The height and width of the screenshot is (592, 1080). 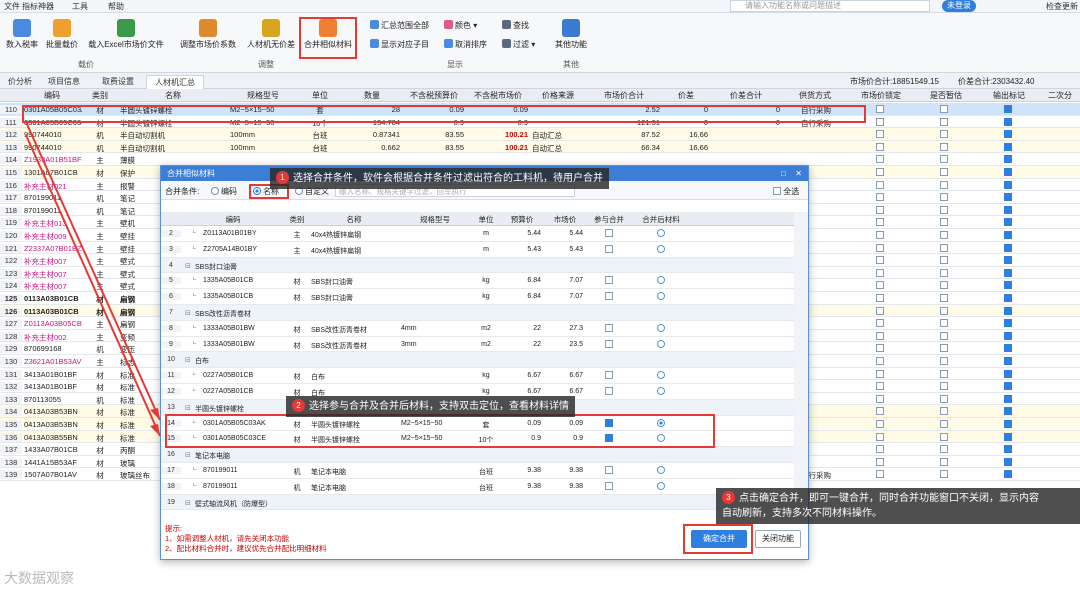 I want to click on search-input: 请输入功能名称或问题描述, so click(x=830, y=6).